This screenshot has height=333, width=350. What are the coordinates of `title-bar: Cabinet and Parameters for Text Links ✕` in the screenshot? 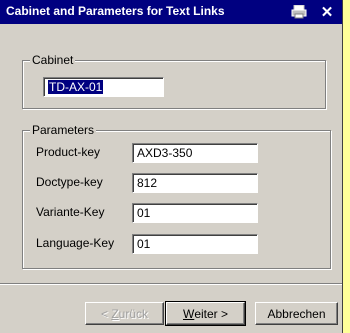 It's located at (171, 12).